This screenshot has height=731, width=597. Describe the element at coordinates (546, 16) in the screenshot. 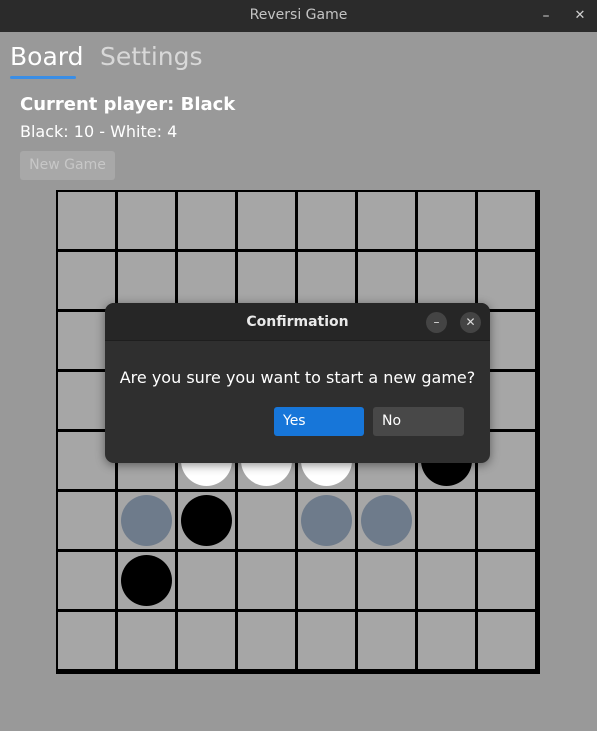

I see `minimize-icon: –` at that location.